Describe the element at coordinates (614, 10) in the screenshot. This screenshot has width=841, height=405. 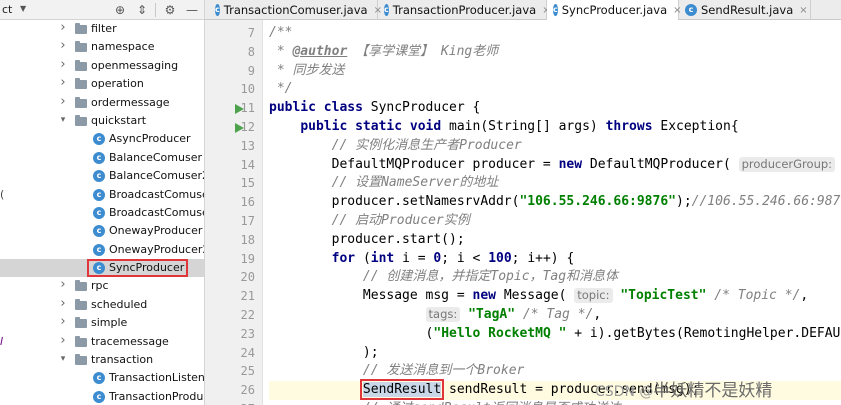
I see `editor-tab: c SyncProducer.java ×` at that location.